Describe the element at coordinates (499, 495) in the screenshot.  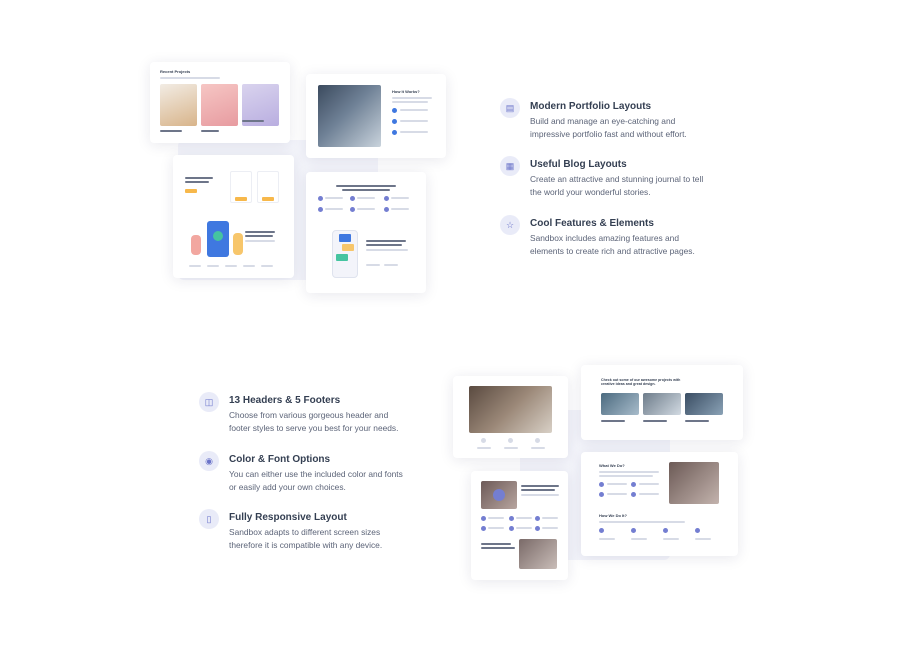
I see `play-icon` at that location.